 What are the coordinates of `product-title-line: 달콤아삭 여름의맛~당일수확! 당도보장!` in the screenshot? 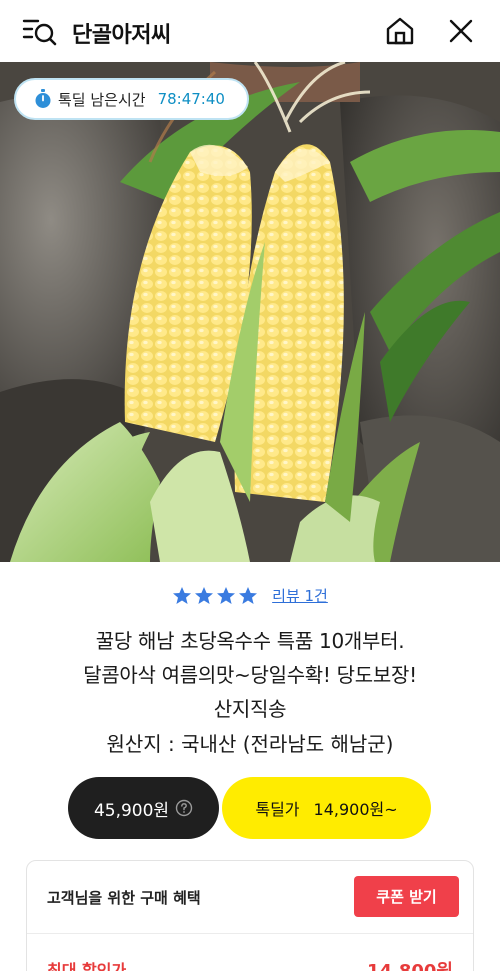 It's located at (250, 675).